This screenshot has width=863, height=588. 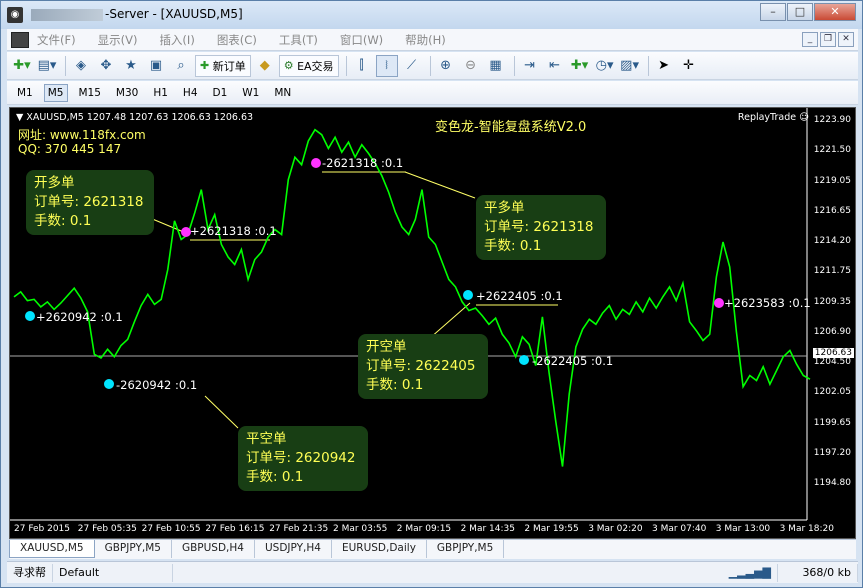 What do you see at coordinates (55, 92) in the screenshot?
I see `timeframe-m5: M5` at bounding box center [55, 92].